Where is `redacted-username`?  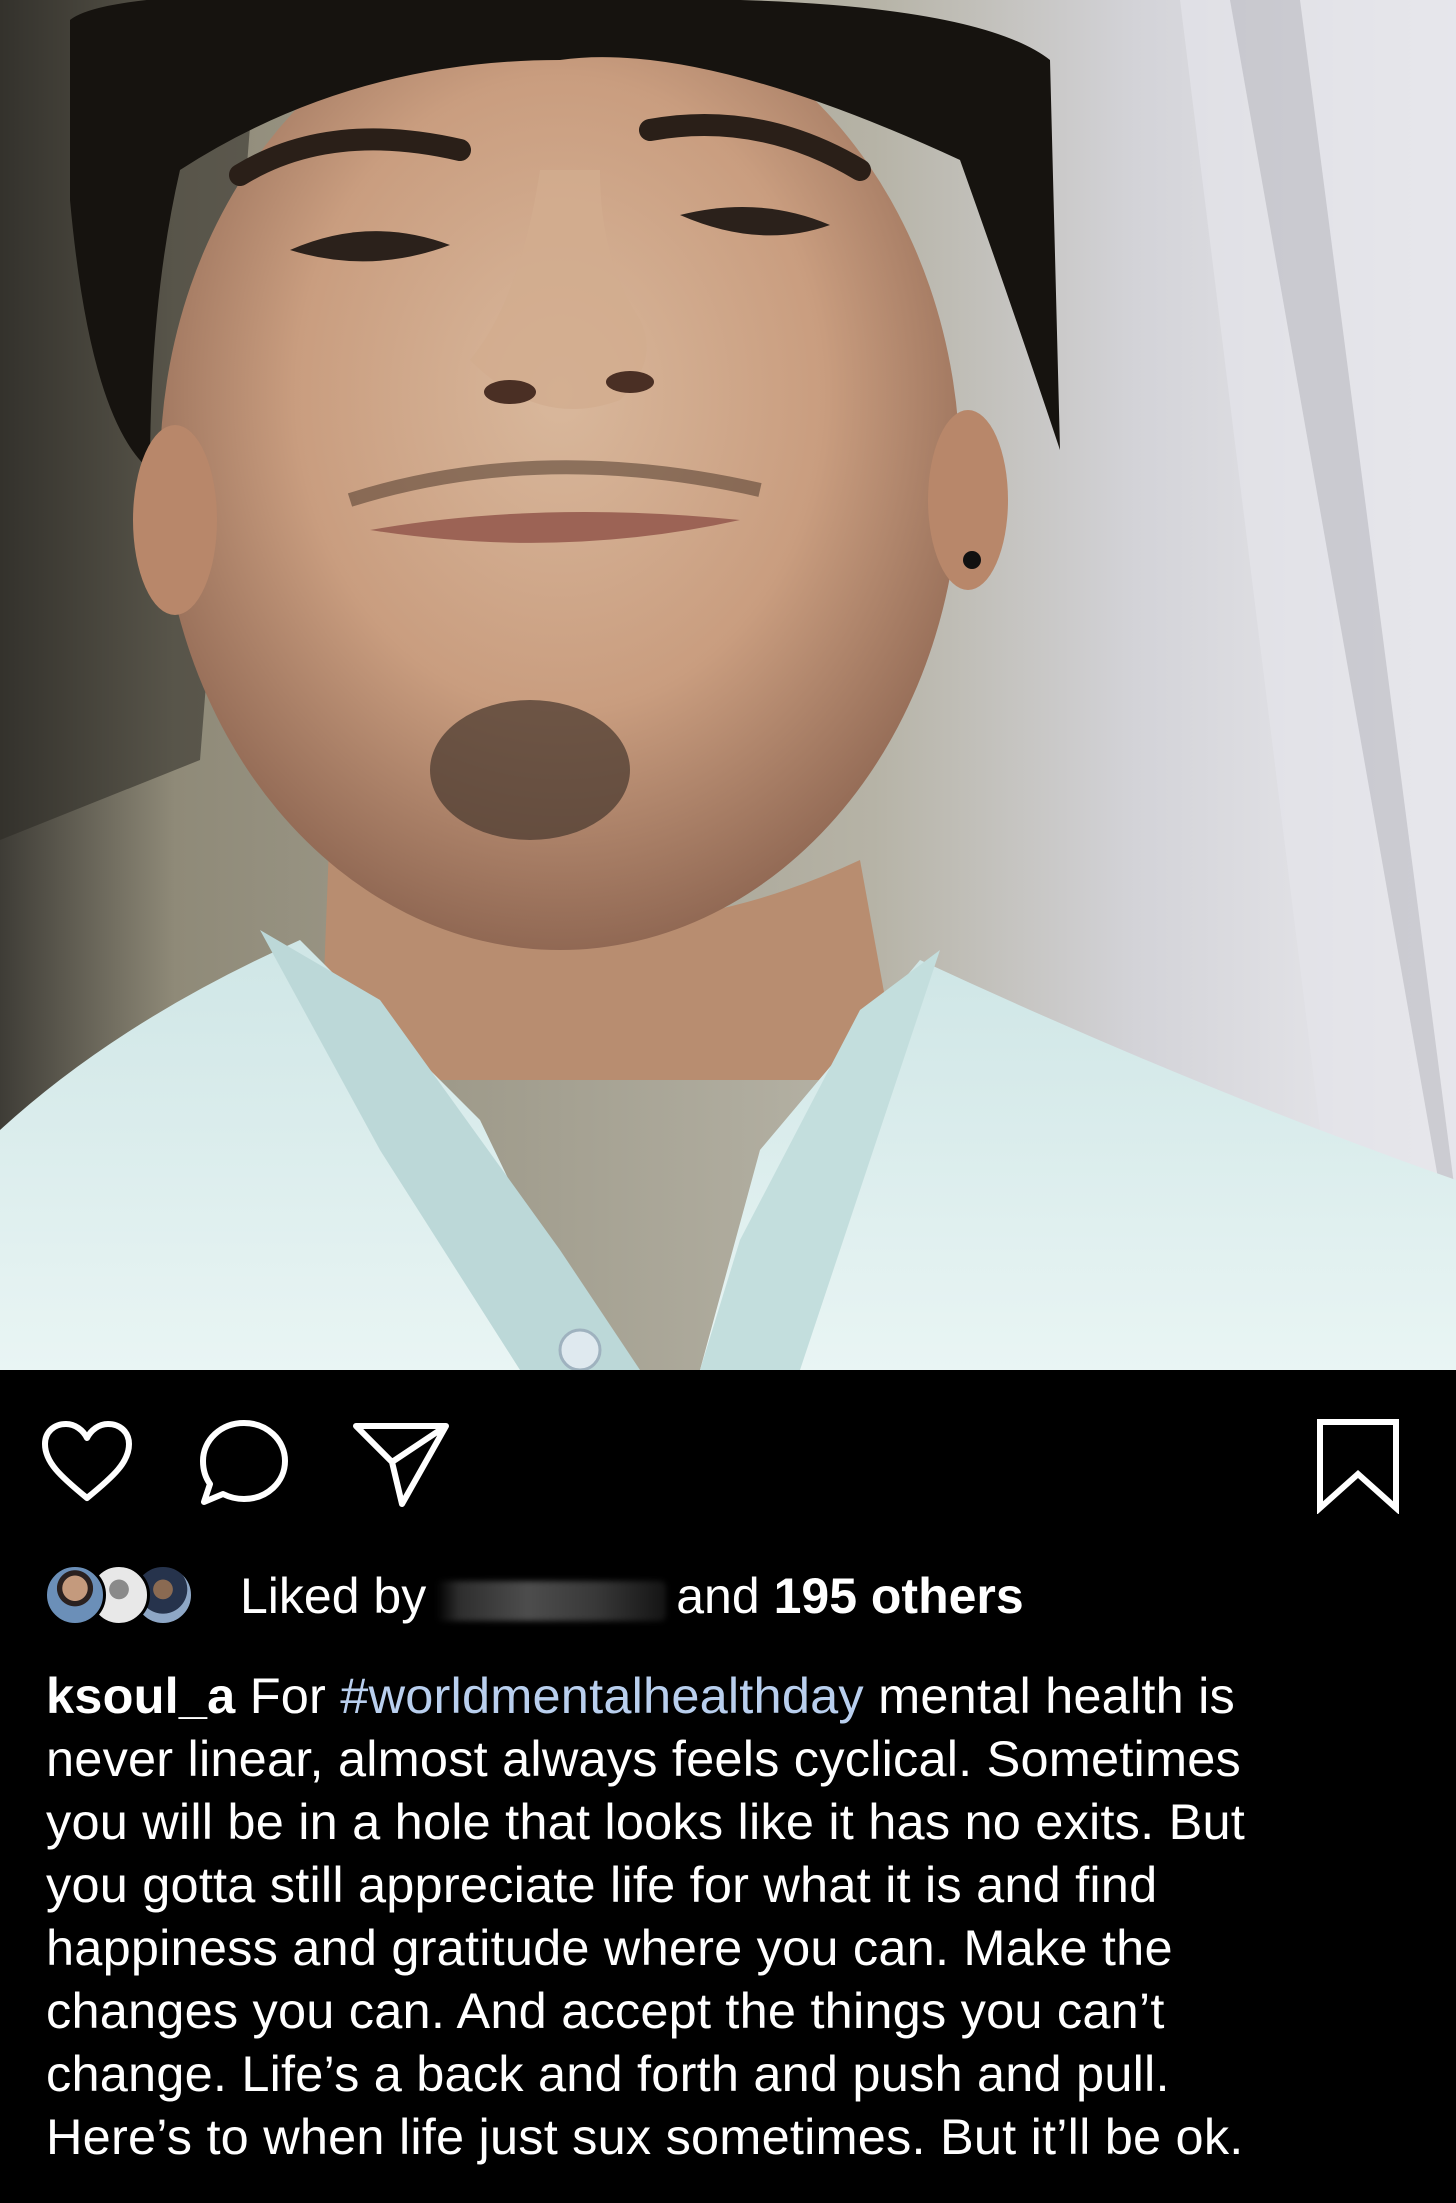 redacted-username is located at coordinates (551, 1601).